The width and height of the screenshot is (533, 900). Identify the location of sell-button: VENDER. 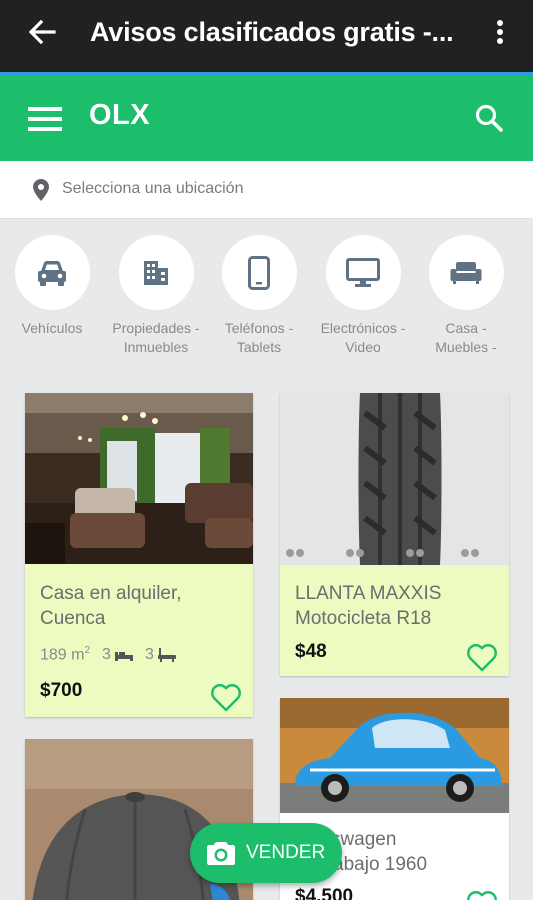
(266, 853).